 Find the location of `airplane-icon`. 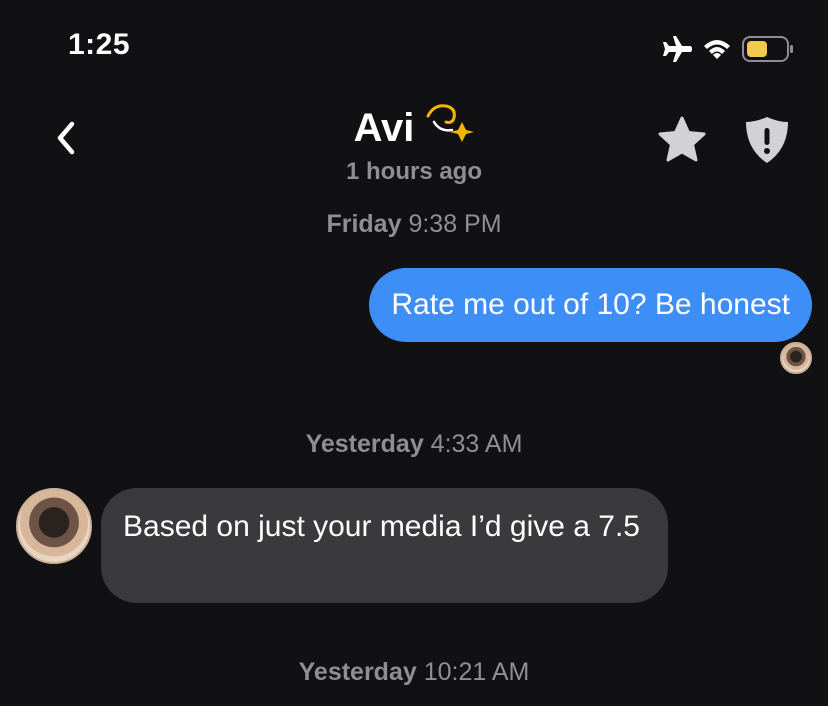

airplane-icon is located at coordinates (676, 49).